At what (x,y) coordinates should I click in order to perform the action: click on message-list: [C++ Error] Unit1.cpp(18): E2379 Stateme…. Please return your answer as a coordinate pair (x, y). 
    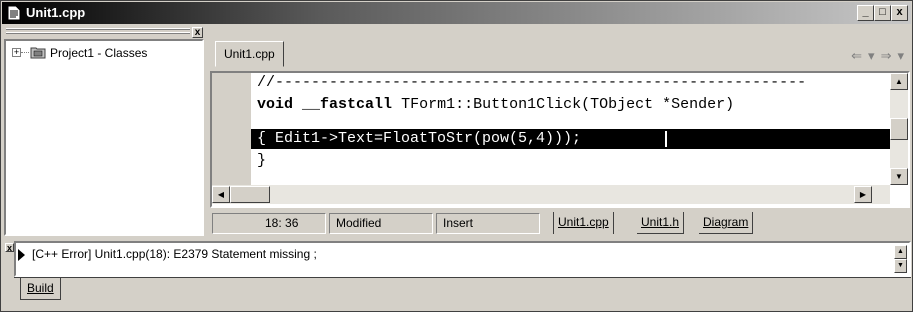
    Looking at the image, I should click on (462, 259).